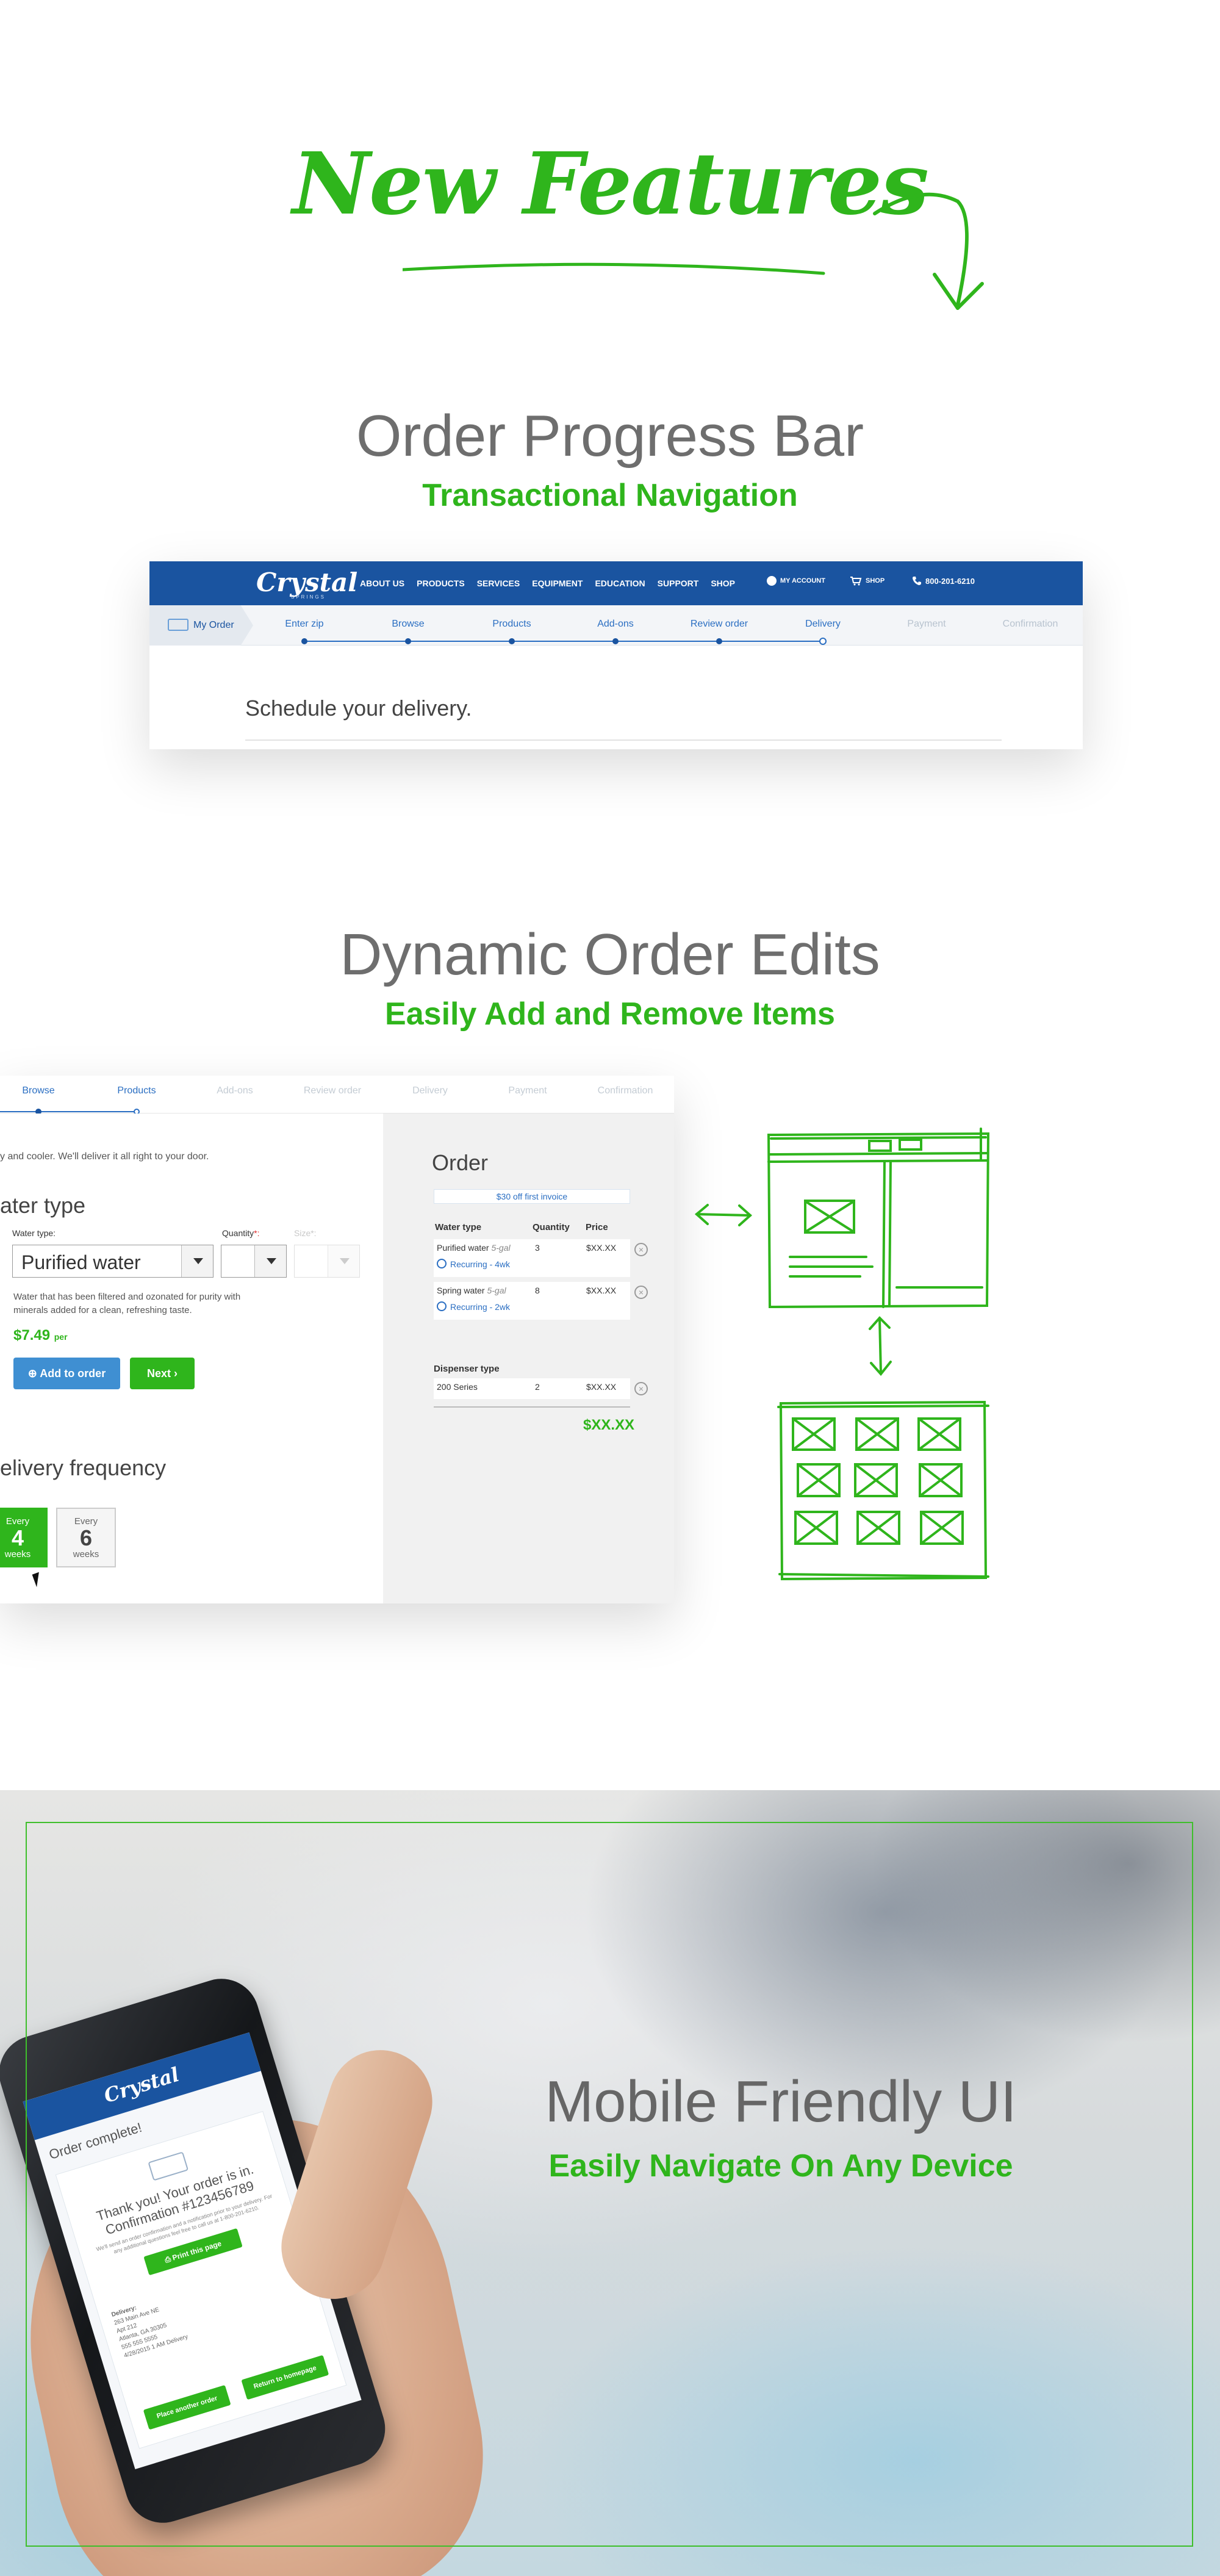 The image size is (1220, 2576). I want to click on phone-link: 800-201-6210, so click(943, 581).